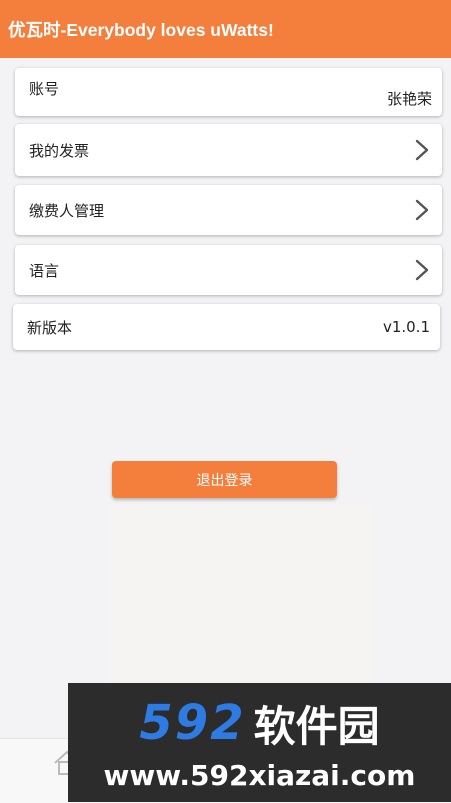 The height and width of the screenshot is (803, 451). Describe the element at coordinates (228, 150) in the screenshot. I see `my-invoices-row: 我的发票` at that location.